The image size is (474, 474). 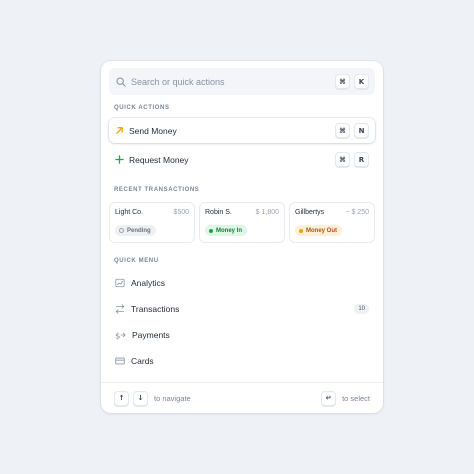 What do you see at coordinates (120, 309) in the screenshot?
I see `swap-arrows-icon` at bounding box center [120, 309].